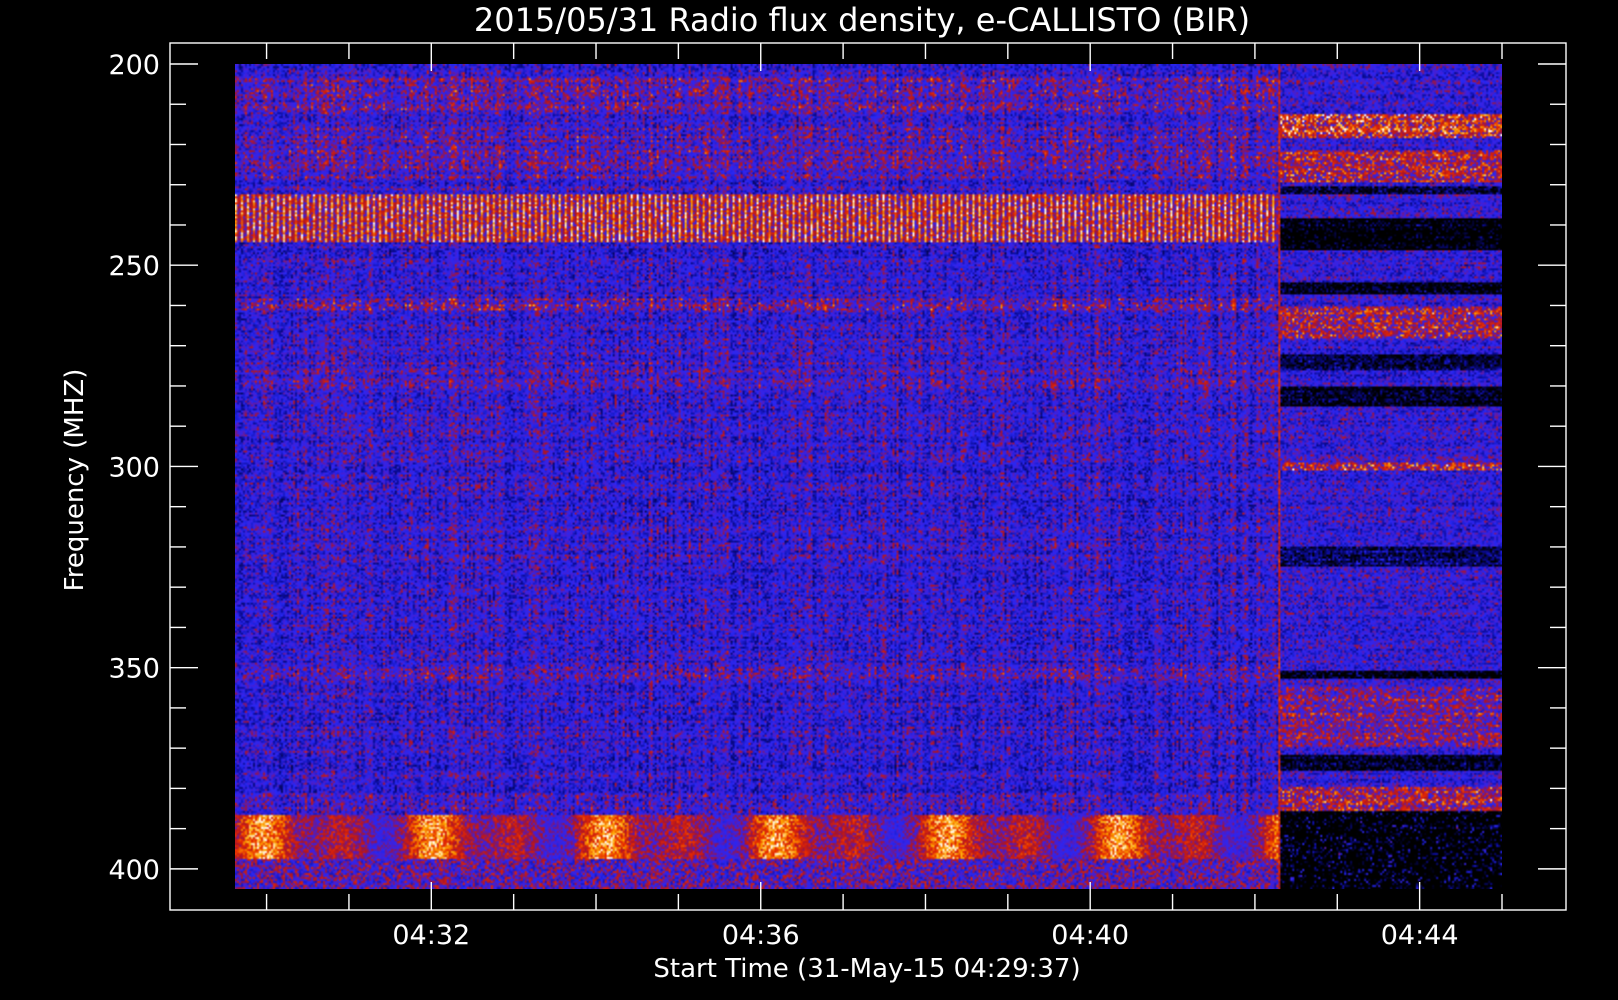 The image size is (1618, 1000). Describe the element at coordinates (761, 935) in the screenshot. I see `x-tick-label: 04:36` at that location.